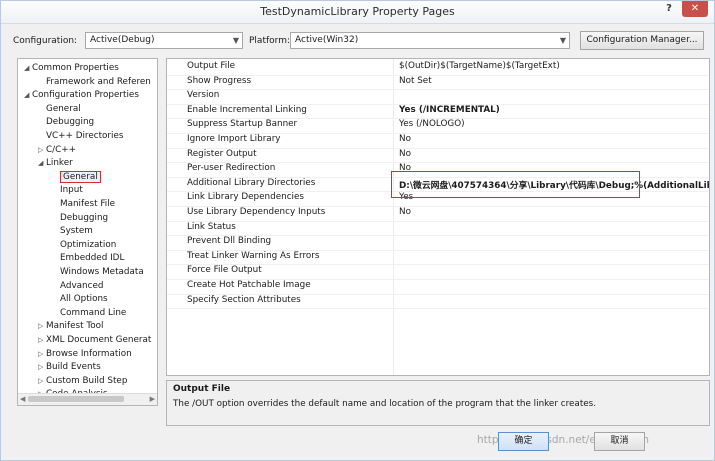 Image resolution: width=715 pixels, height=461 pixels. I want to click on property-row: Show Progress Not Set, so click(438, 83).